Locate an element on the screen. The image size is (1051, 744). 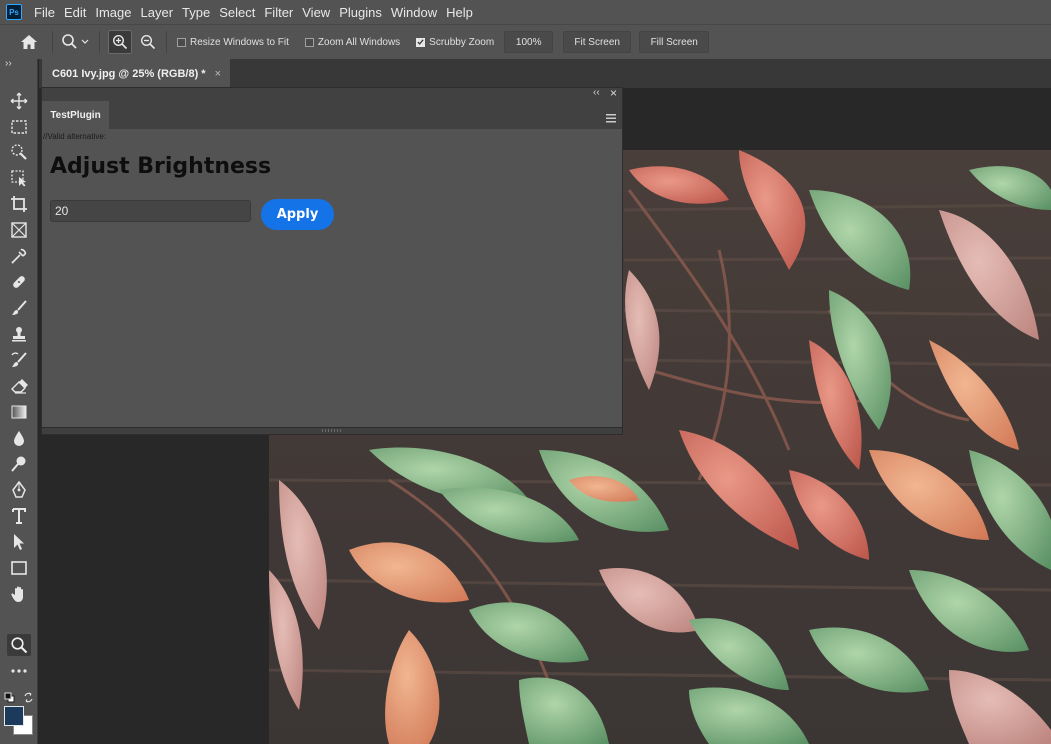
resize-windows-option: Resize Windows to Fit is located at coordinates (233, 42).